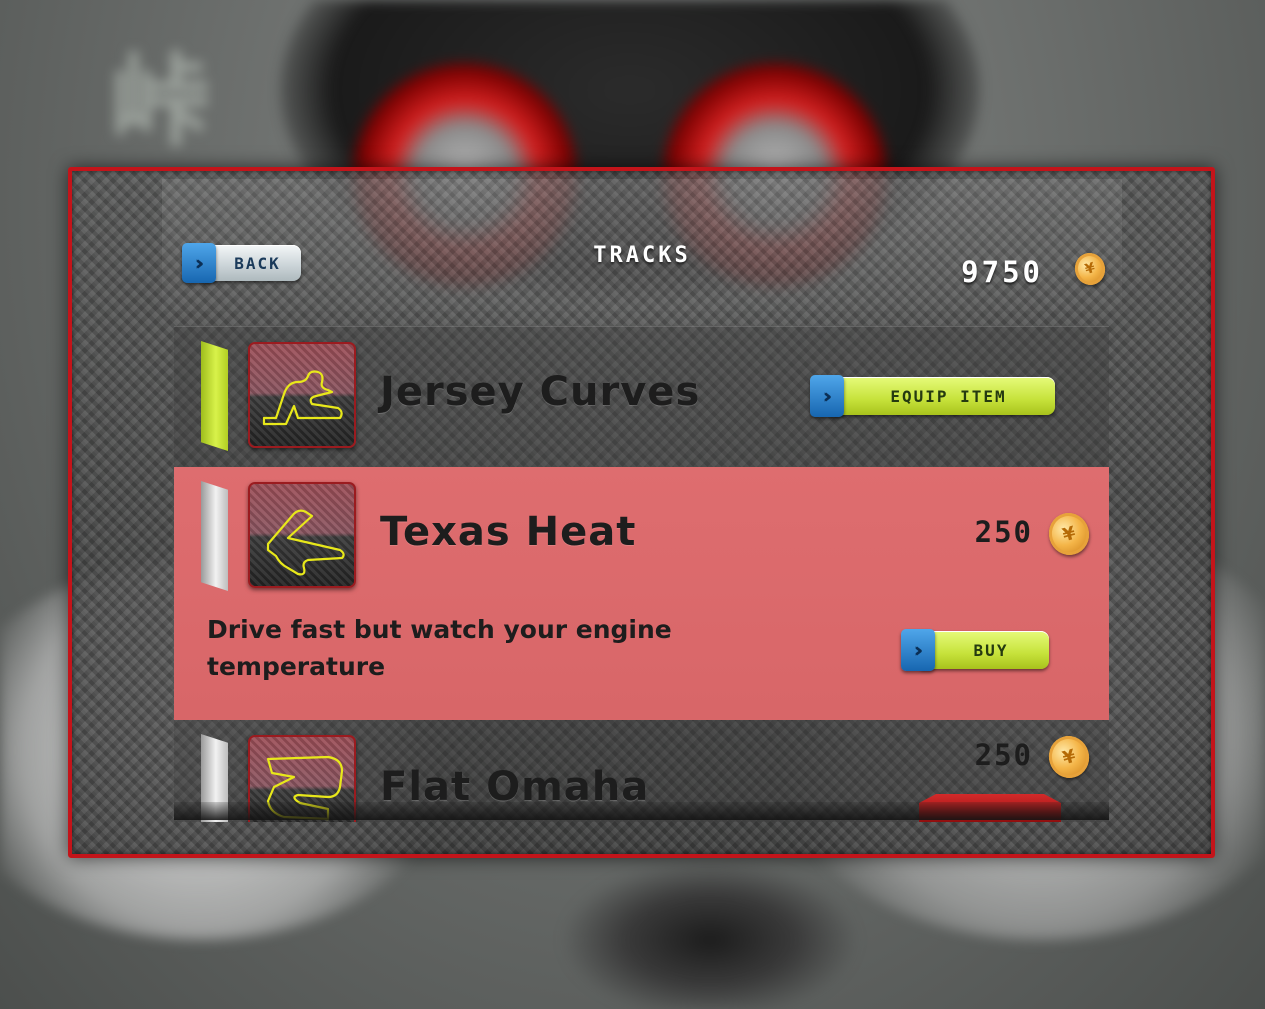 The height and width of the screenshot is (1009, 1265). Describe the element at coordinates (641, 811) in the screenshot. I see `list-bottom-edge` at that location.